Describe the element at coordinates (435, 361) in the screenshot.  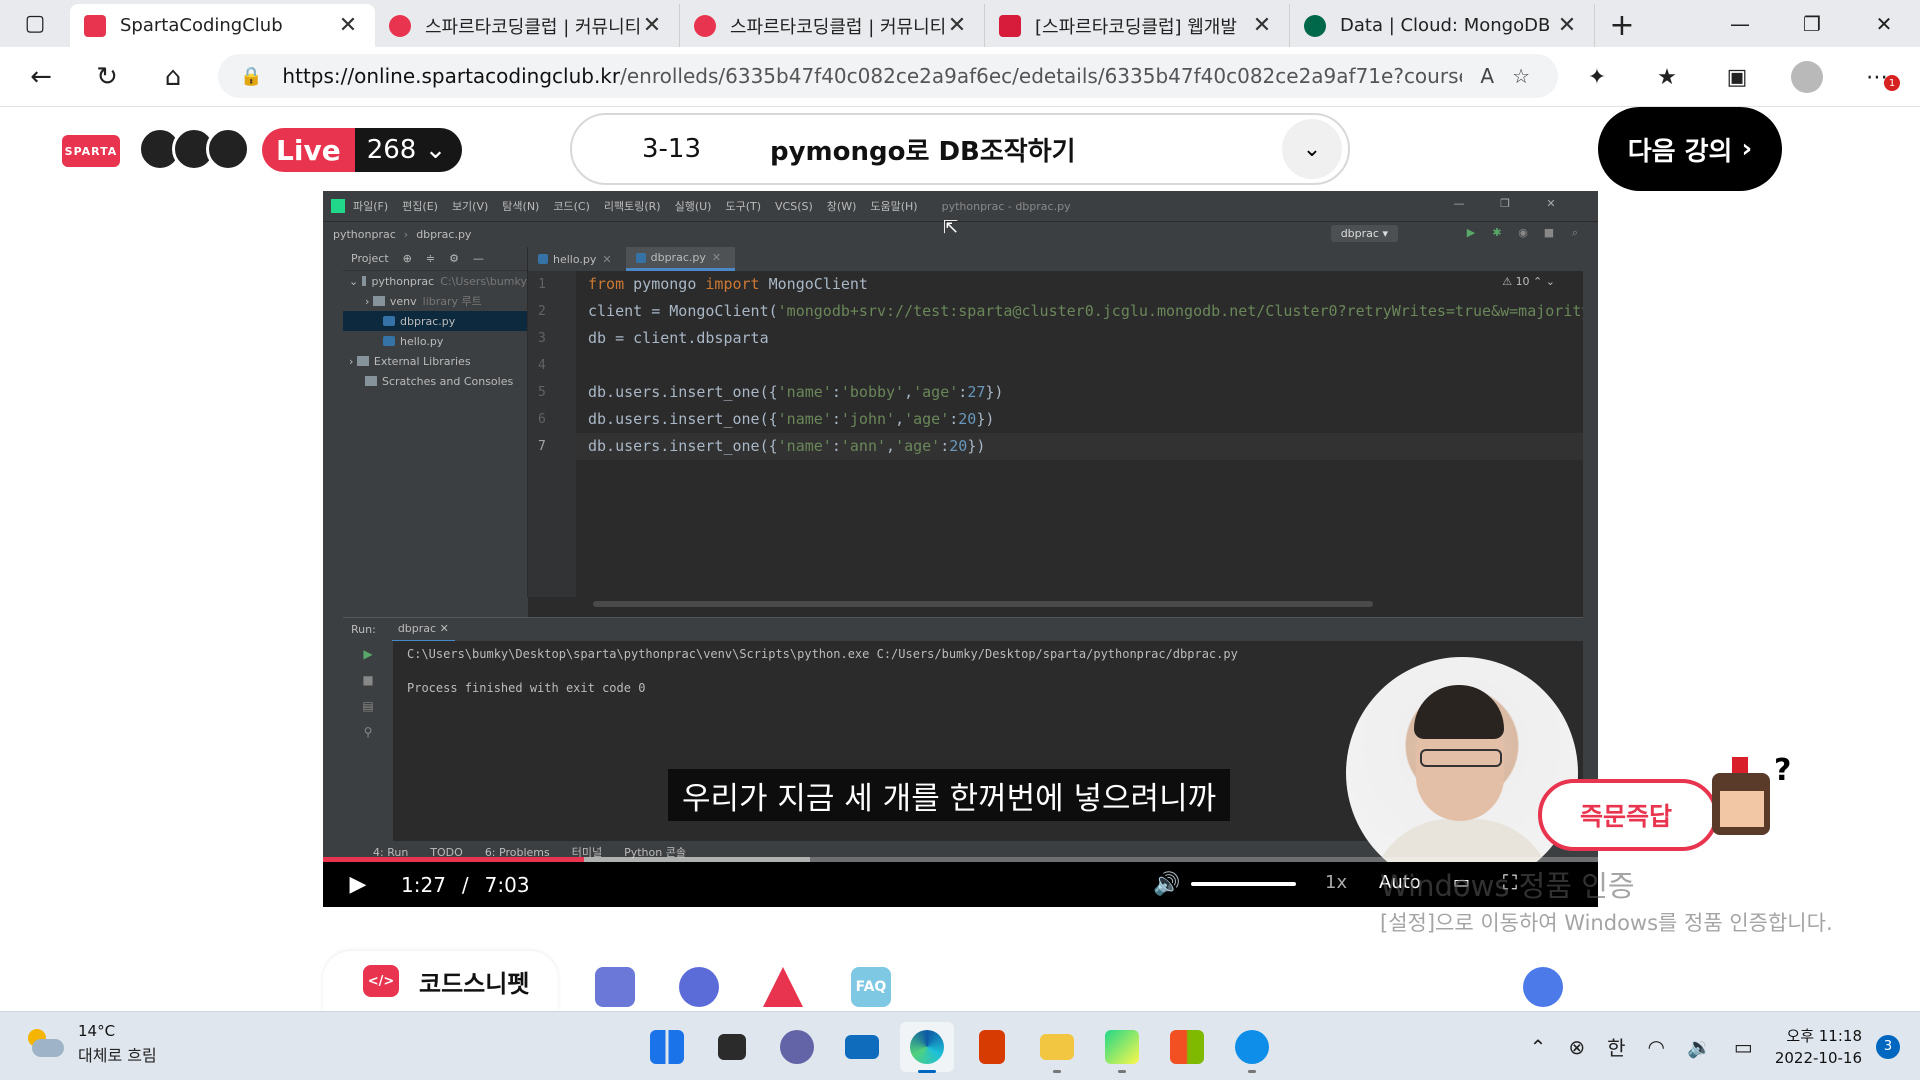
I see `tree-item: › External Libraries` at that location.